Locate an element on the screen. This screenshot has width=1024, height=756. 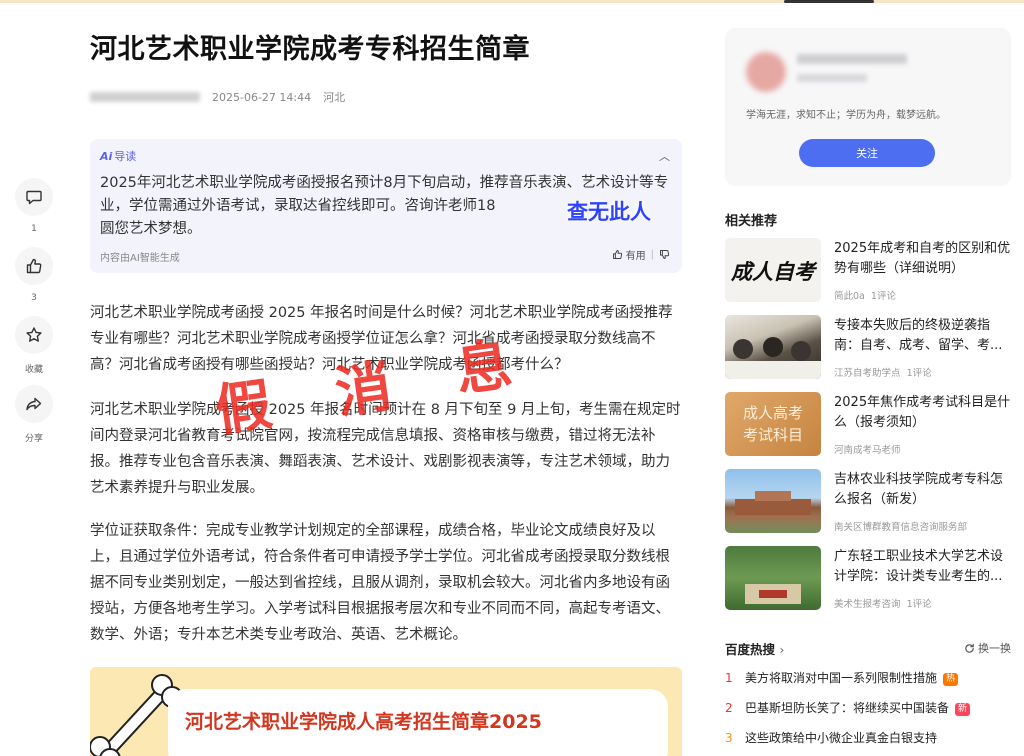
author-motto: 学海无涯，求知不止；学历为舟，载梦远航。 is located at coordinates (846, 115).